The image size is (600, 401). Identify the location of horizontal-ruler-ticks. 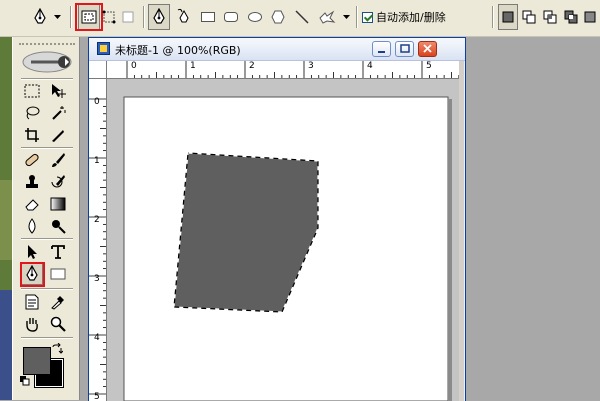
(292, 69).